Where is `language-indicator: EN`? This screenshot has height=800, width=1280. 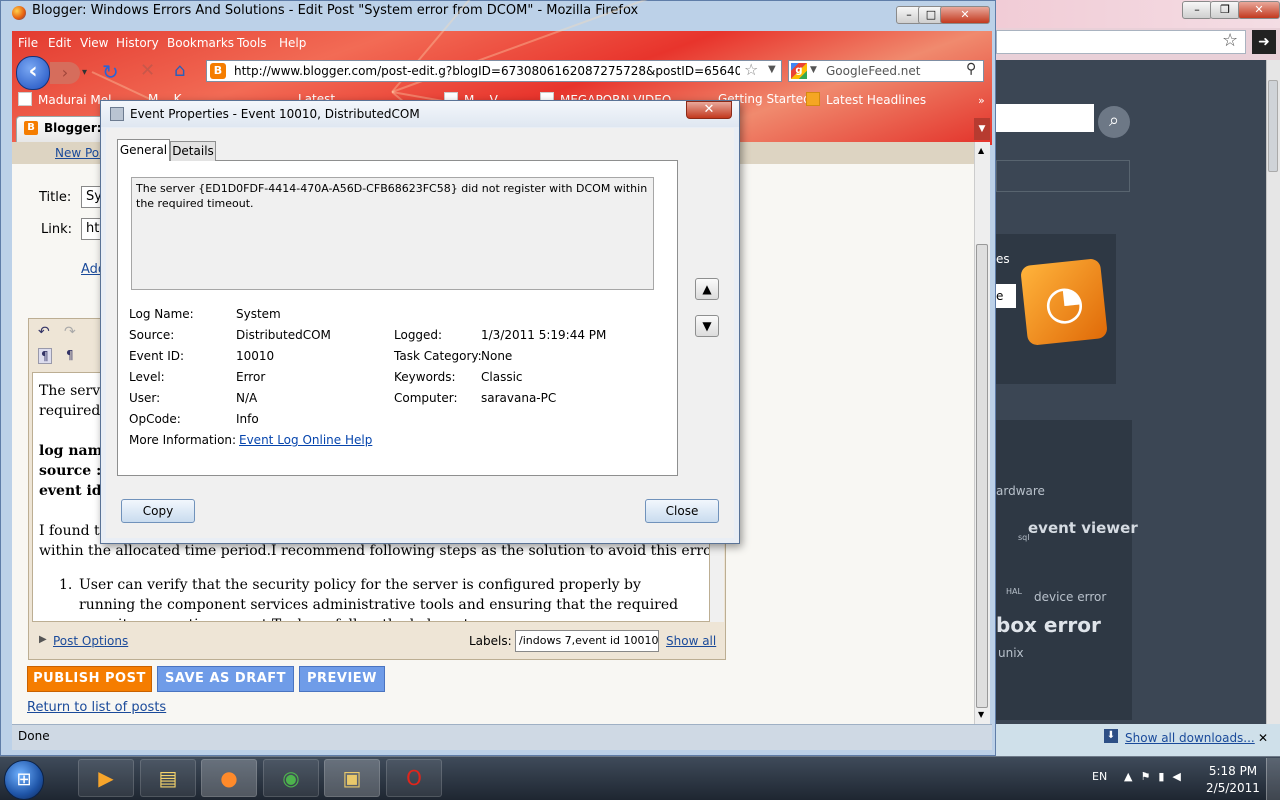 language-indicator: EN is located at coordinates (1099, 776).